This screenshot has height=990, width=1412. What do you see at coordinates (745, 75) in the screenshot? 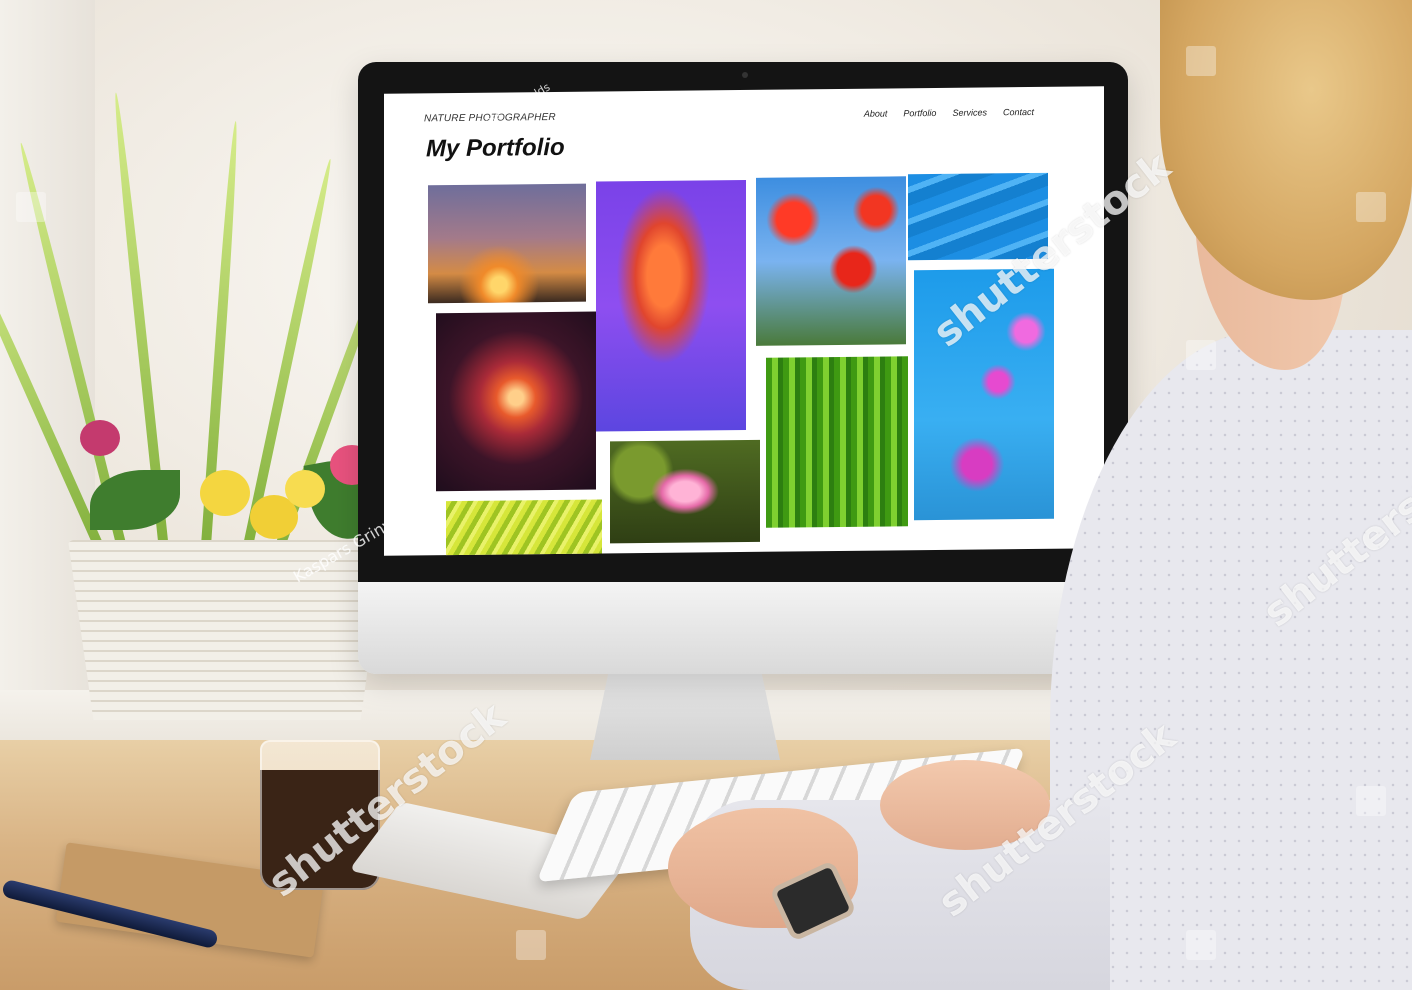
I see `camera-icon` at bounding box center [745, 75].